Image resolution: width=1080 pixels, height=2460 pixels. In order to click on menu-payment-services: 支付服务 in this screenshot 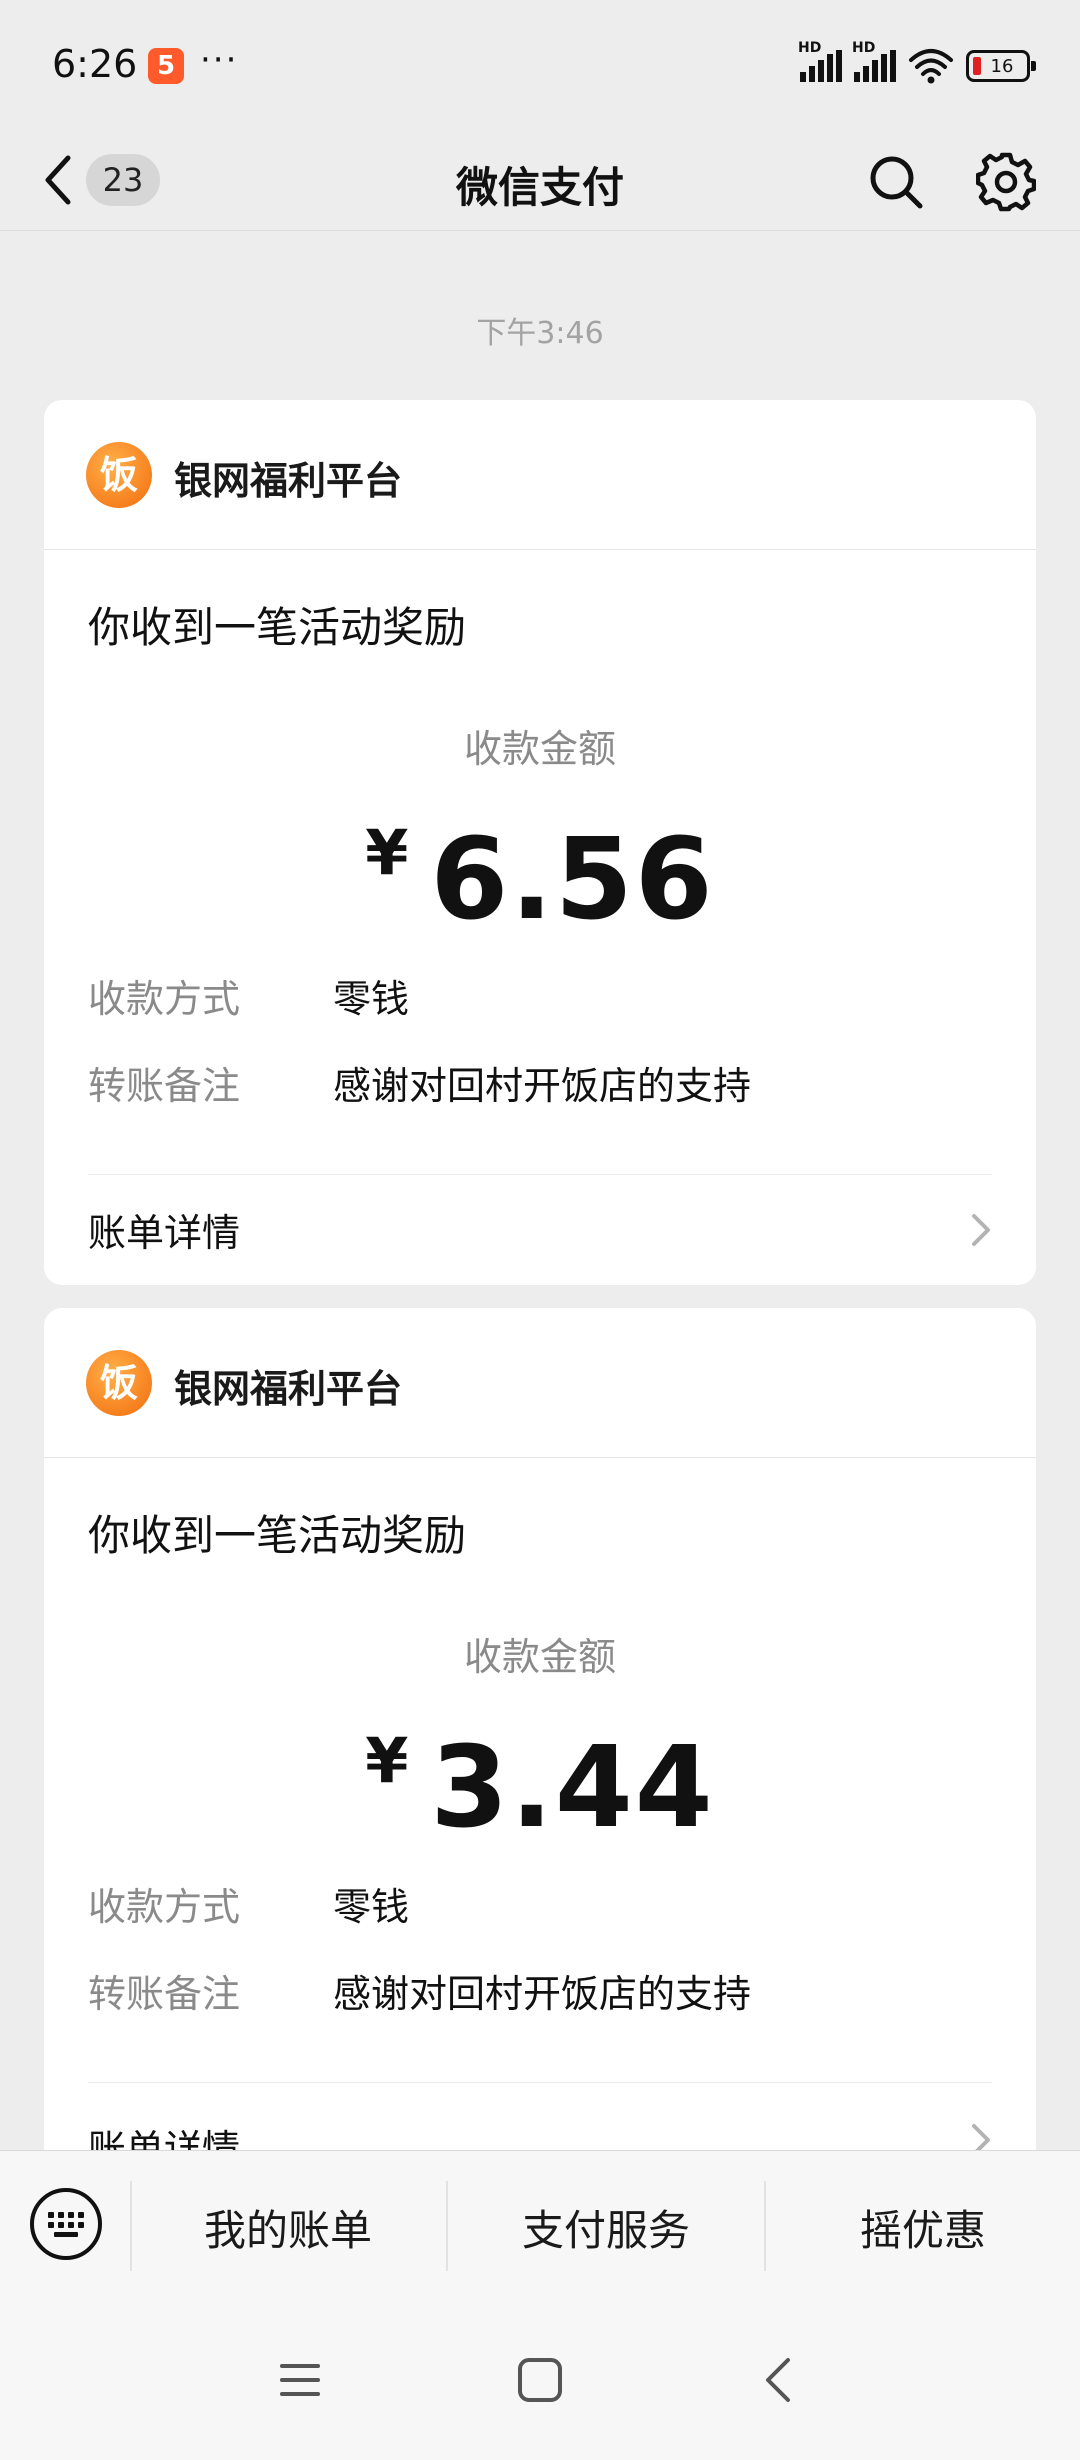, I will do `click(606, 2227)`.